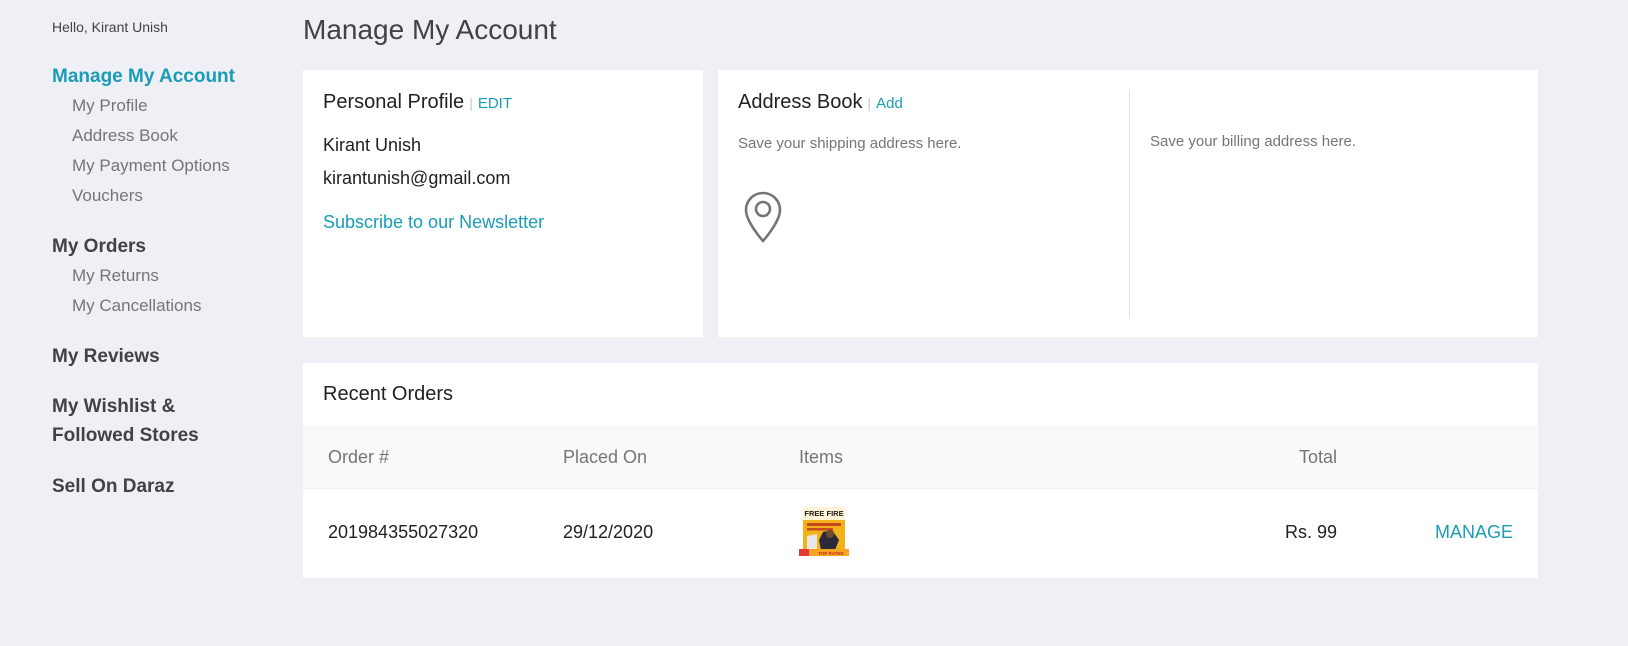 The image size is (1628, 646). Describe the element at coordinates (920, 457) in the screenshot. I see `orders-table-header: Order # Placed On Items Total` at that location.